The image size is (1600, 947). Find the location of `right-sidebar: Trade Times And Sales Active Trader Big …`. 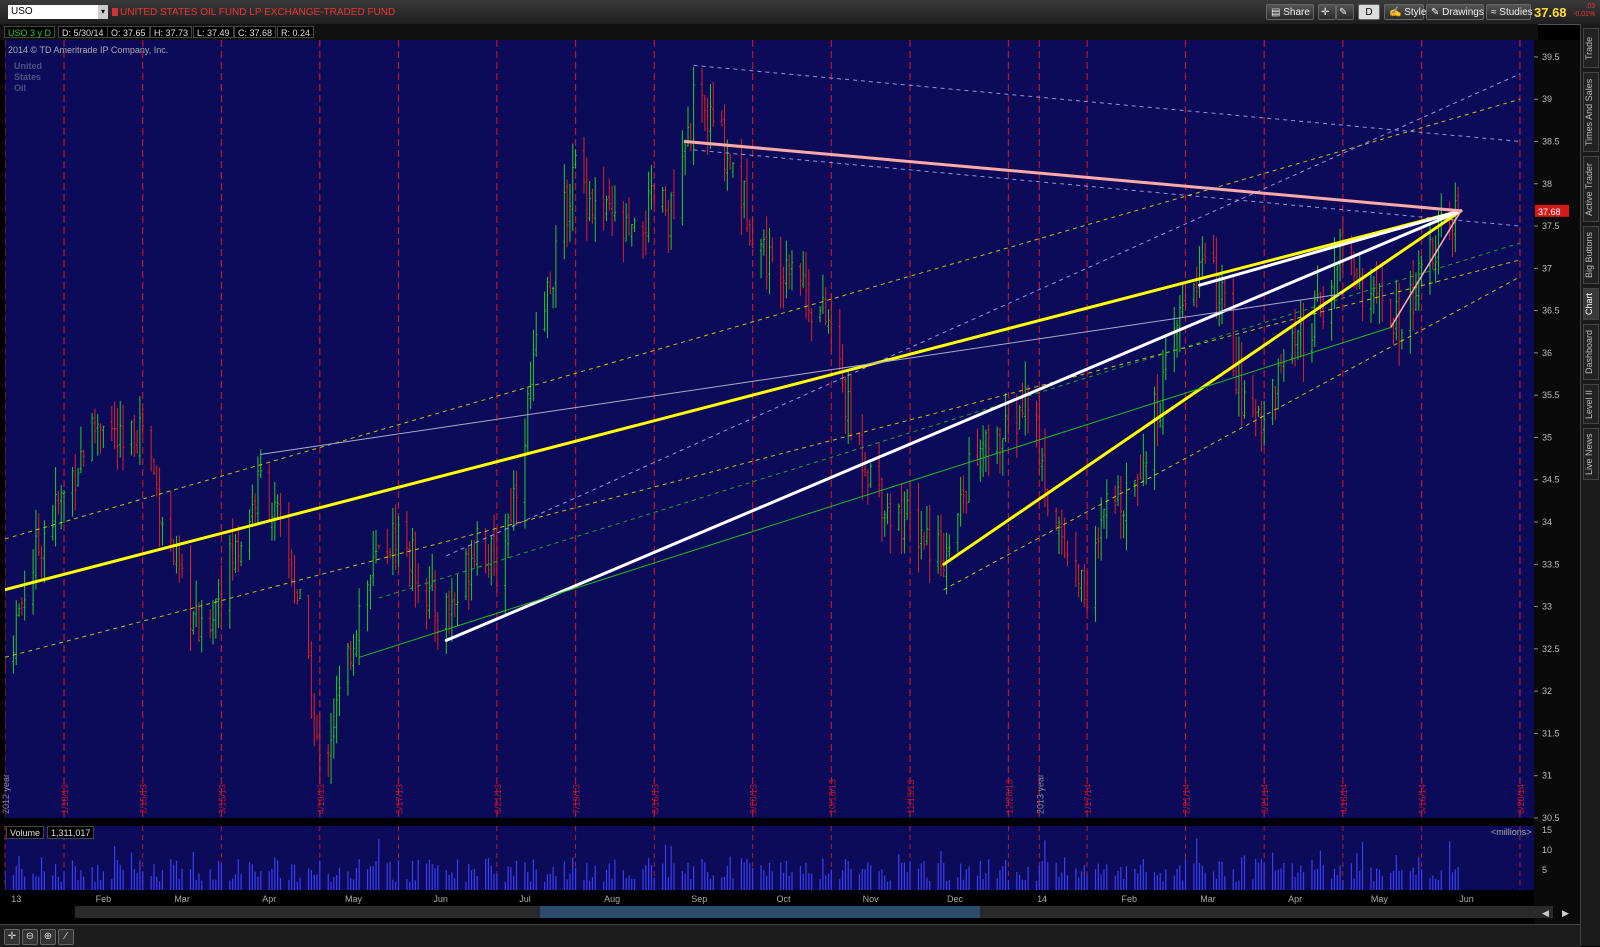

right-sidebar: Trade Times And Sales Active Trader Big … is located at coordinates (1590, 485).